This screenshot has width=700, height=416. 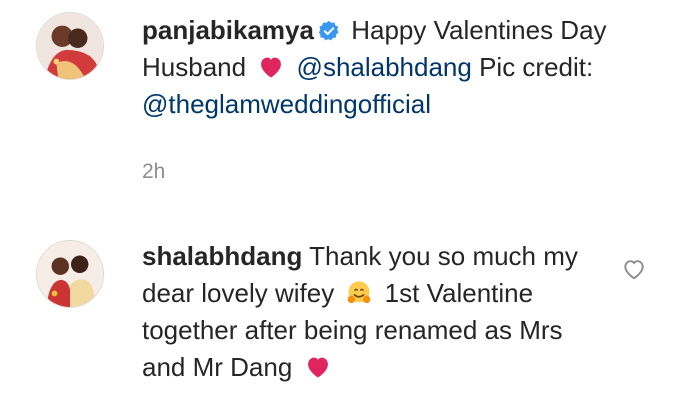 I want to click on username-link: panjabikamya, so click(x=228, y=30).